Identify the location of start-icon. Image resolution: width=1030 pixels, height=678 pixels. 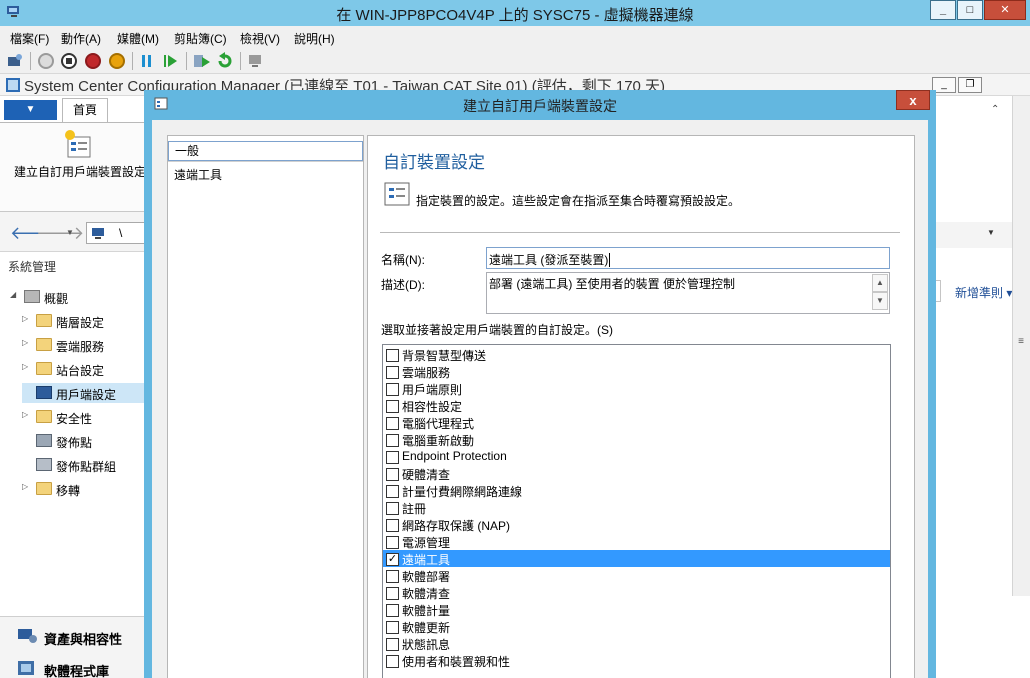
(46, 61).